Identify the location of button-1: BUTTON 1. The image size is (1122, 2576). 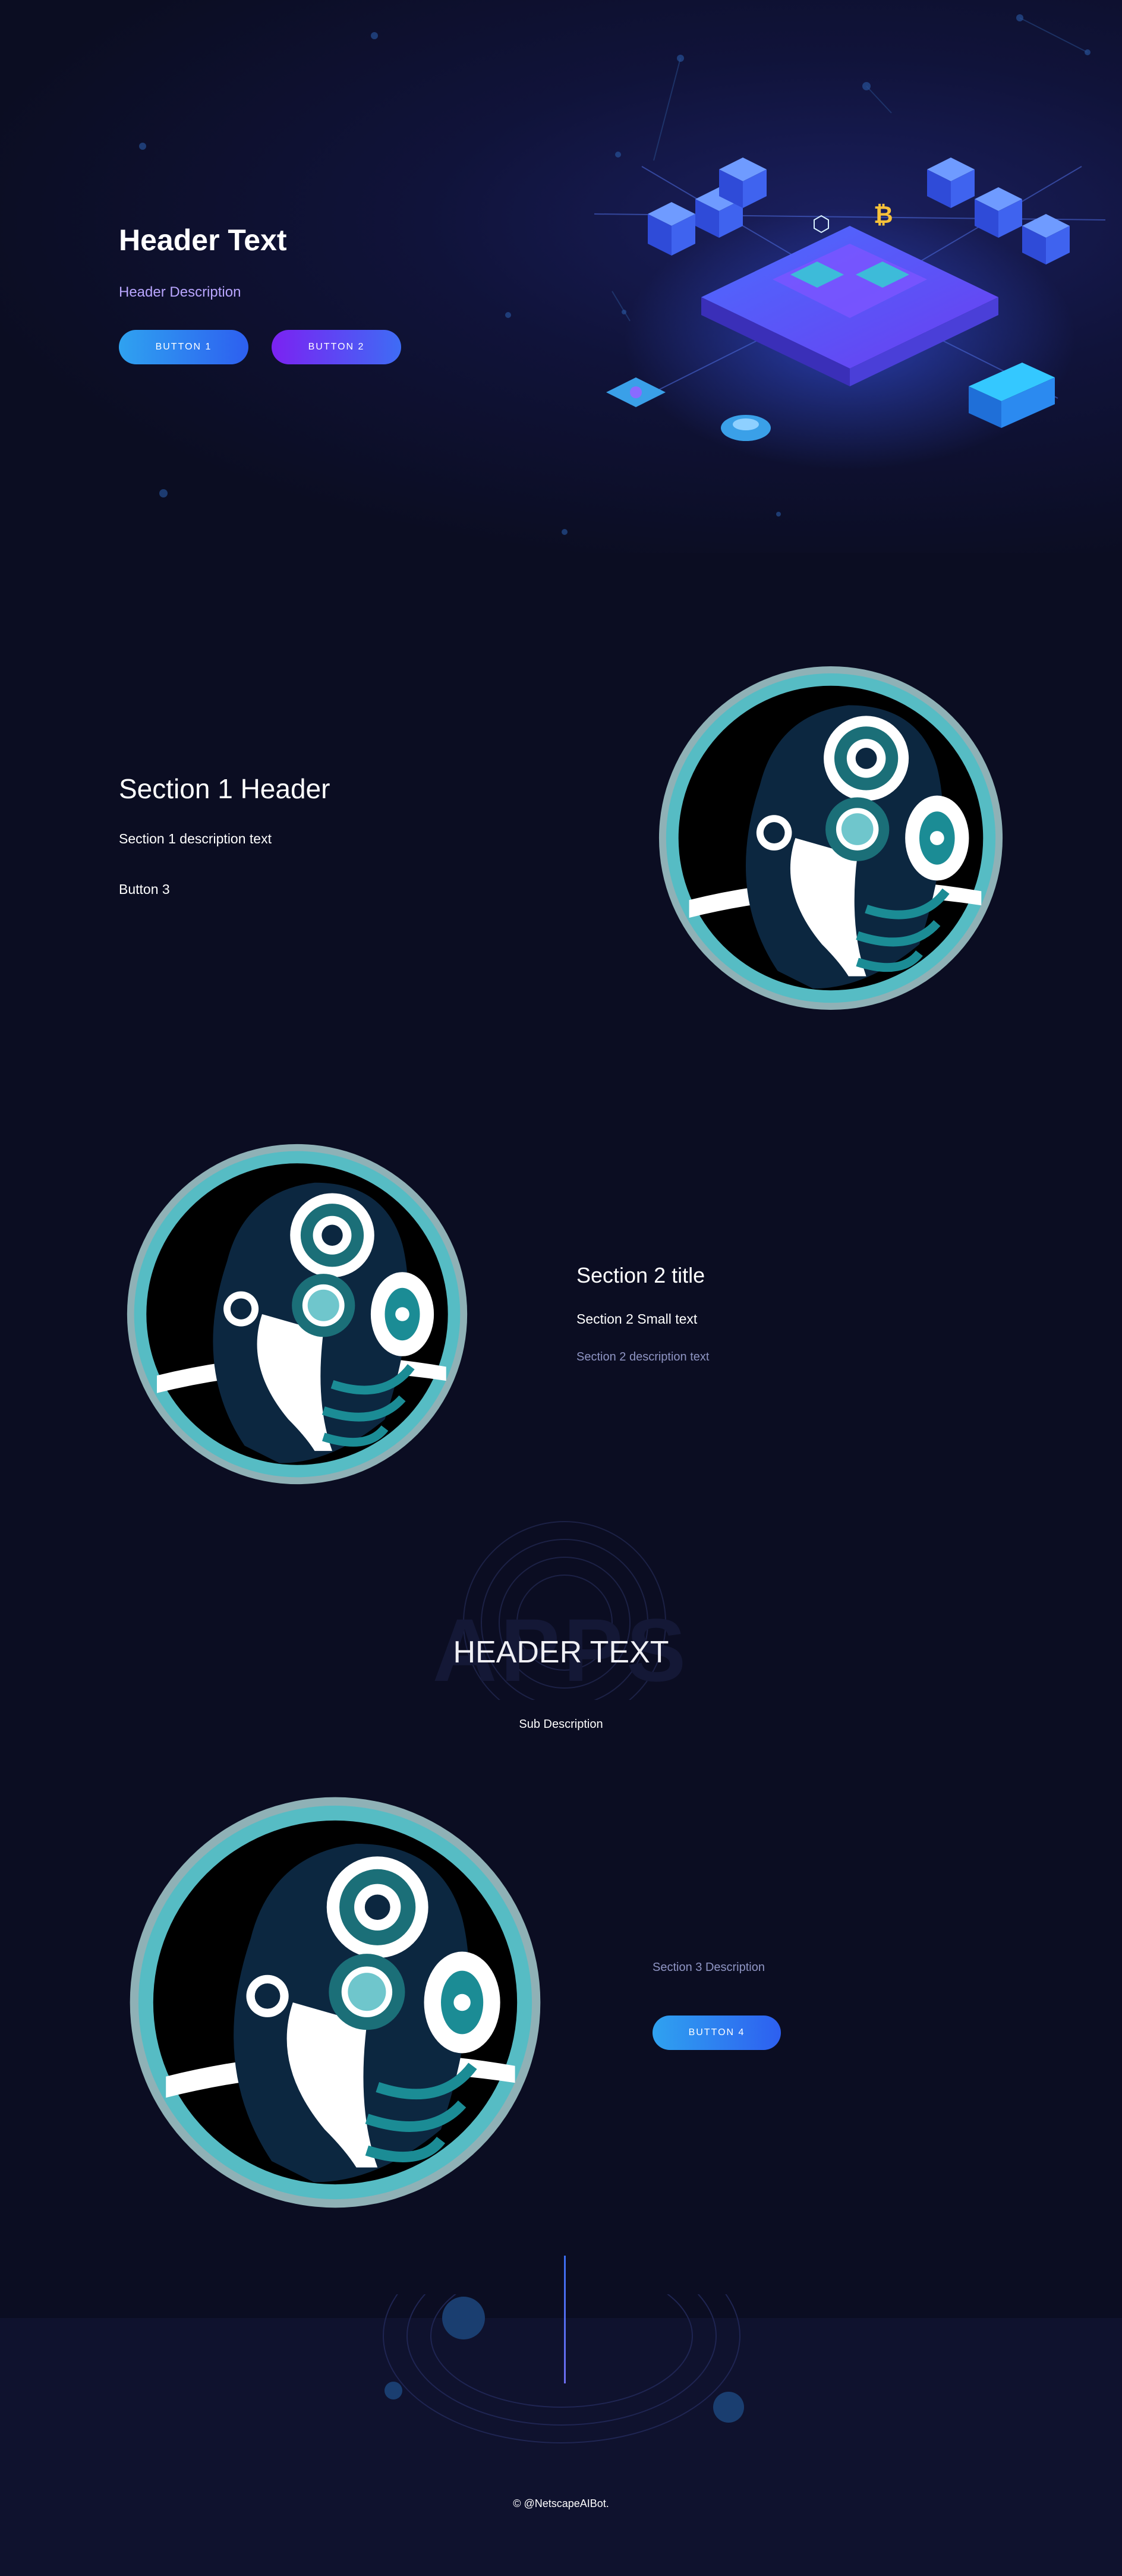
(183, 347).